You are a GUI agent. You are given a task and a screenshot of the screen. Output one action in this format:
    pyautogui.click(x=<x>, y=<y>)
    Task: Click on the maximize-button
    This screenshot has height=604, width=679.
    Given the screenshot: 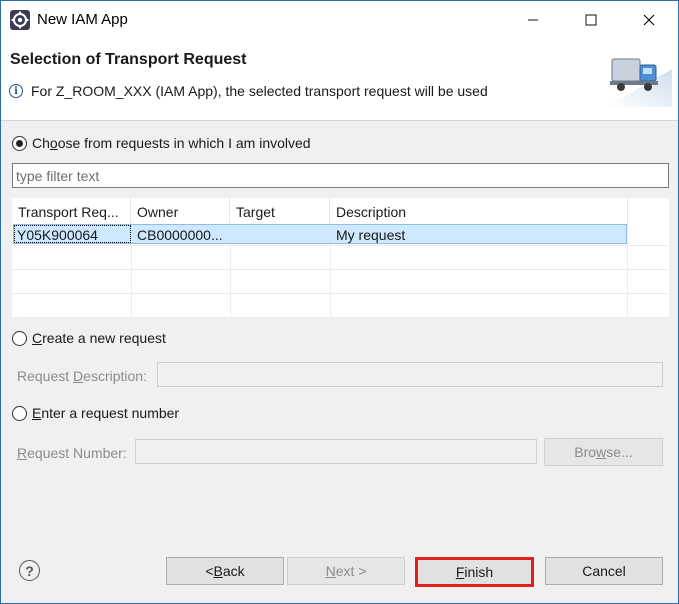 What is the action you would take?
    pyautogui.click(x=591, y=20)
    